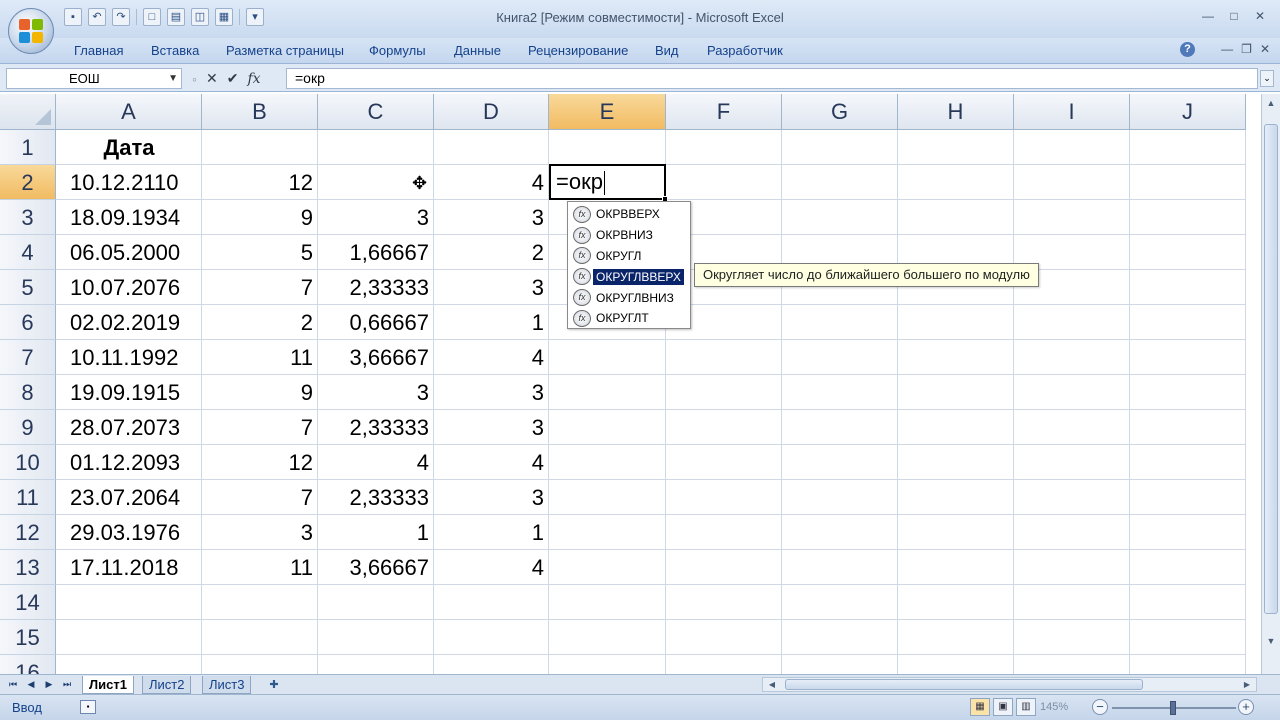  I want to click on horizontal-scrollbar: ◀ ▶, so click(1009, 684).